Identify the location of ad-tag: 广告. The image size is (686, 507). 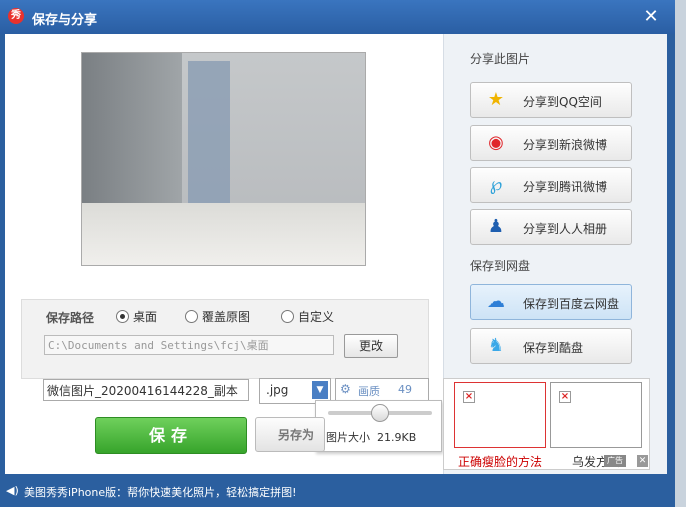
(615, 461).